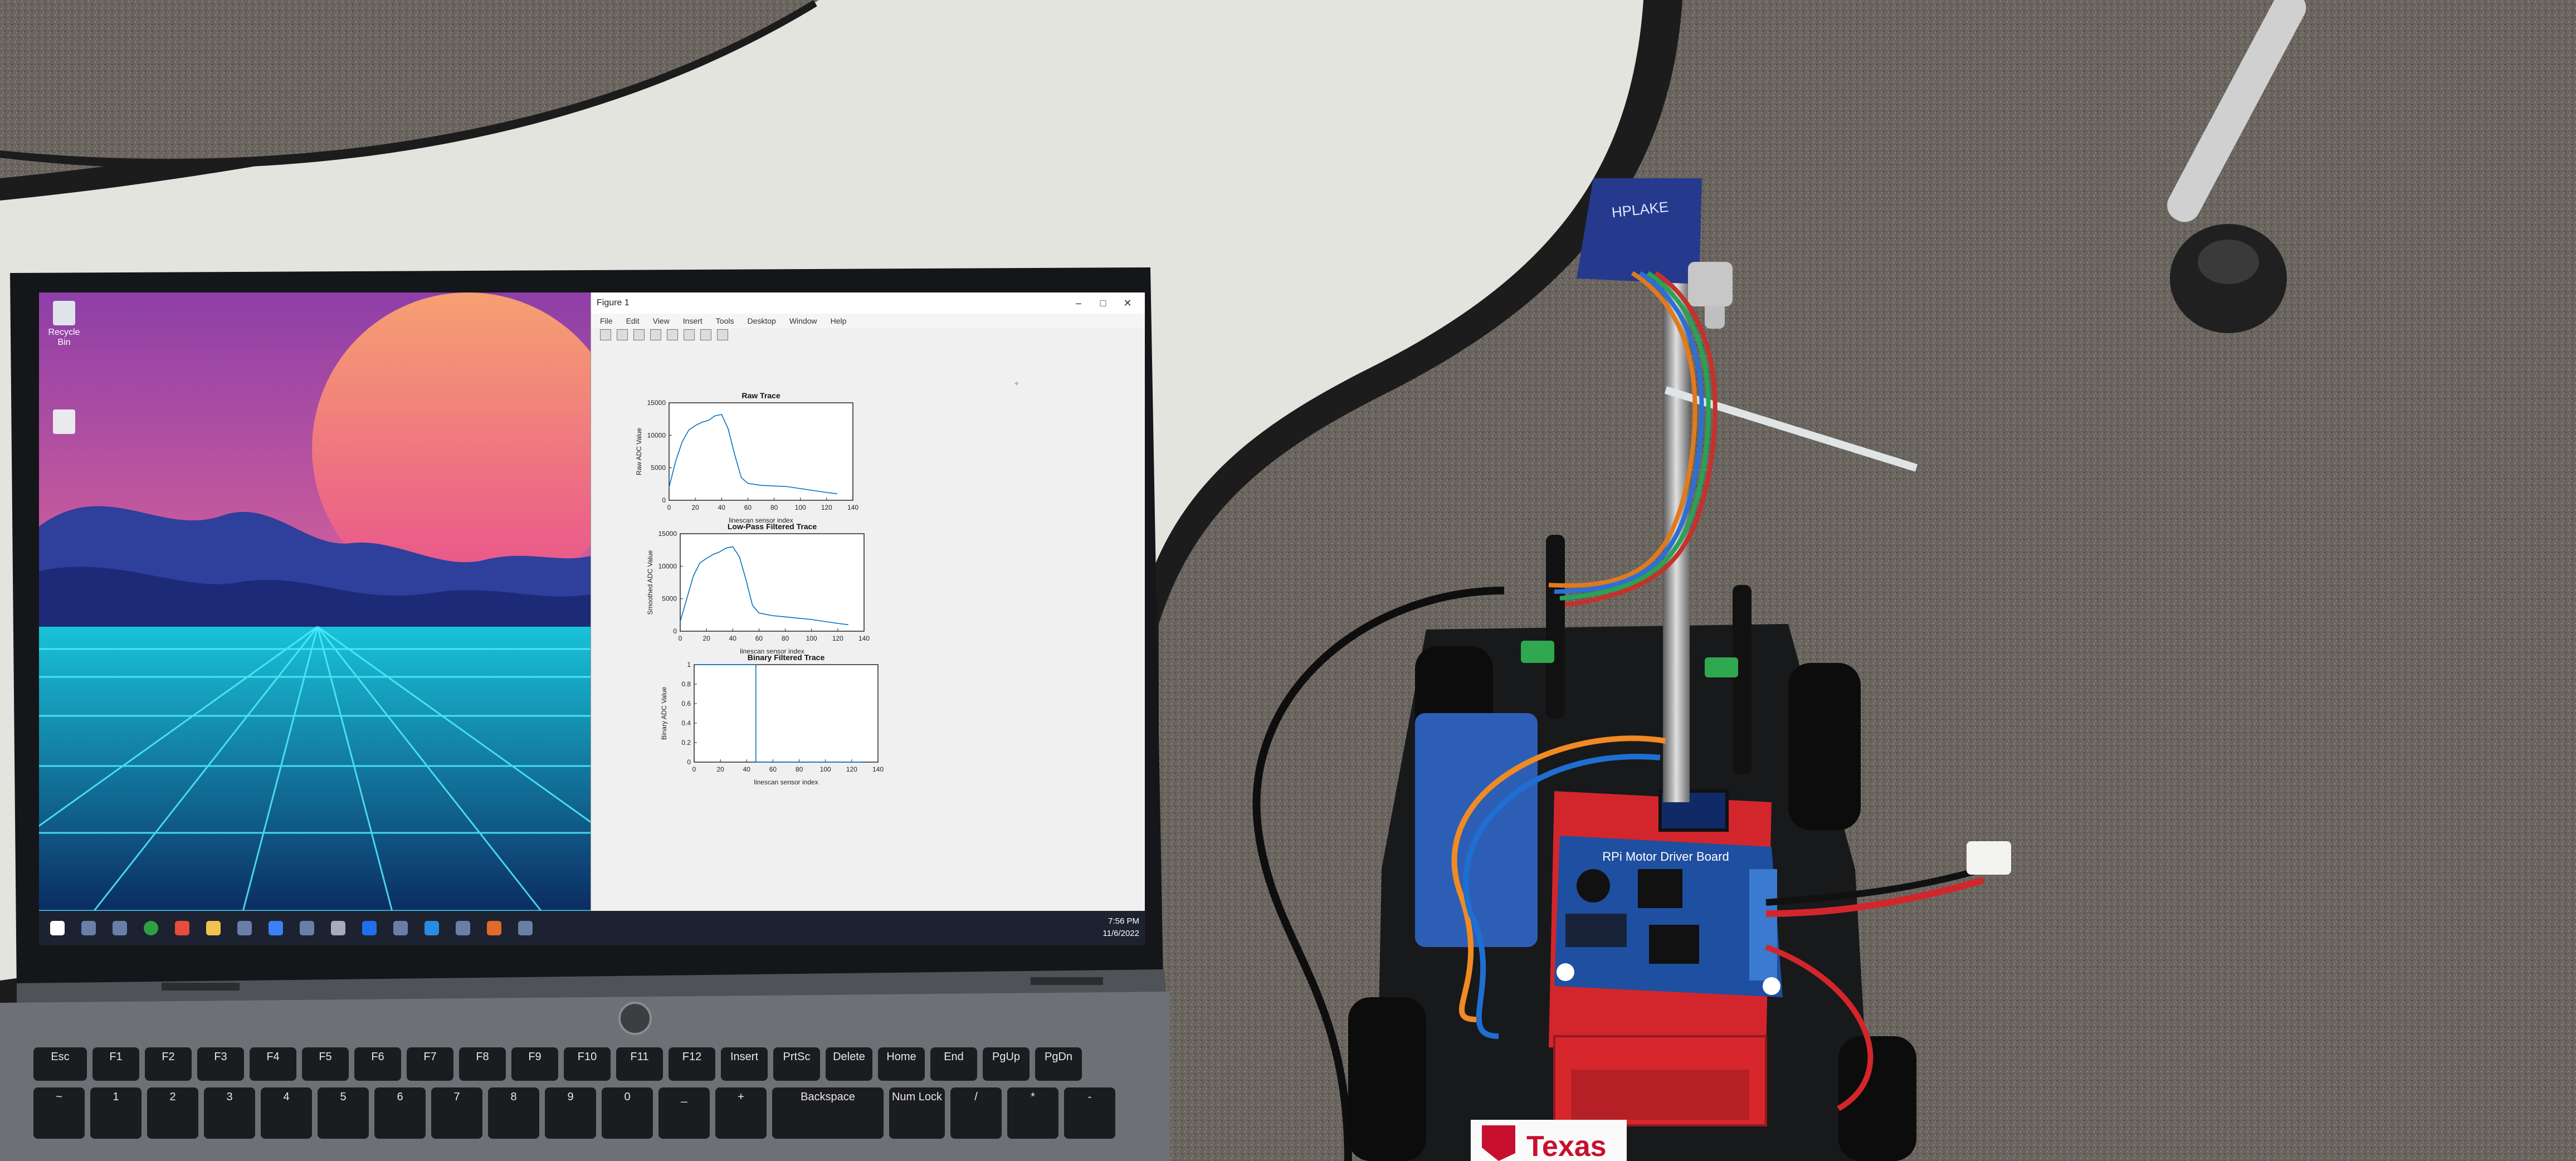 This screenshot has height=1161, width=2576. What do you see at coordinates (120, 928) in the screenshot?
I see `task-view-icon` at bounding box center [120, 928].